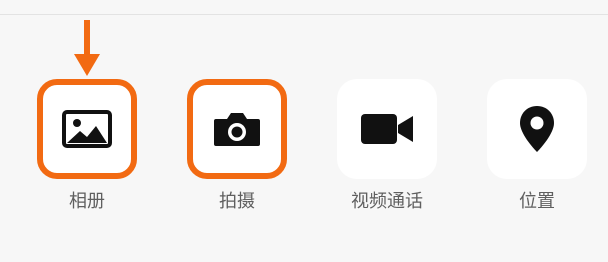 The width and height of the screenshot is (608, 262). I want to click on album-button, so click(87, 129).